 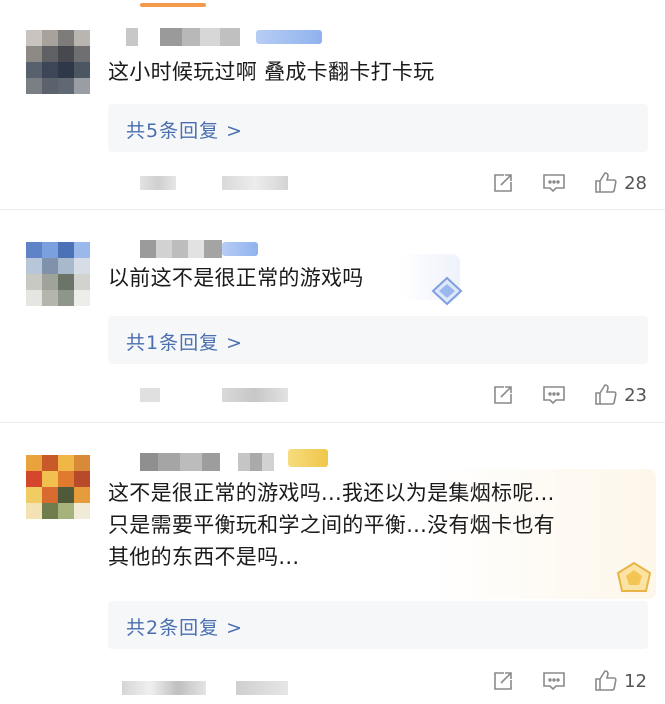 What do you see at coordinates (635, 681) in the screenshot?
I see `like-count: 12` at bounding box center [635, 681].